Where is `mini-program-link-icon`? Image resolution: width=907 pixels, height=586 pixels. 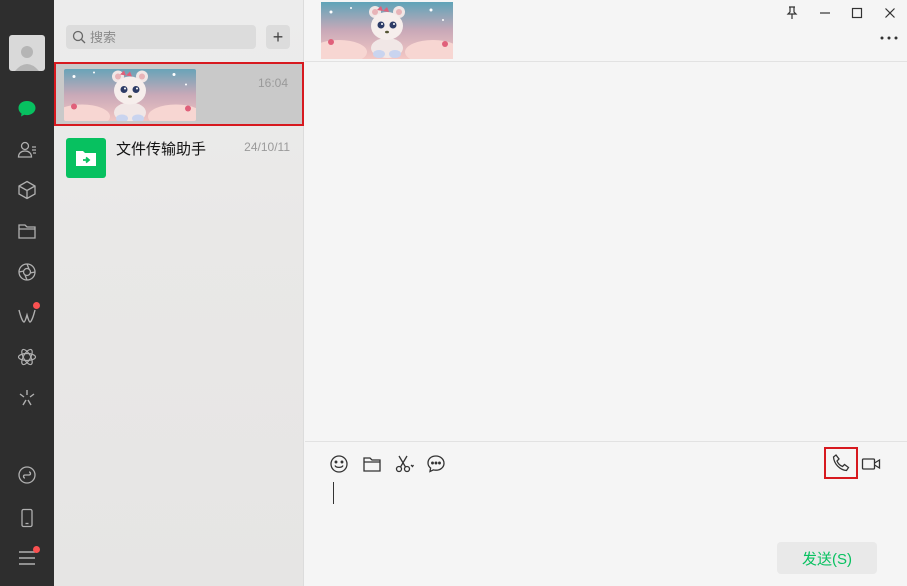 mini-program-link-icon is located at coordinates (27, 475).